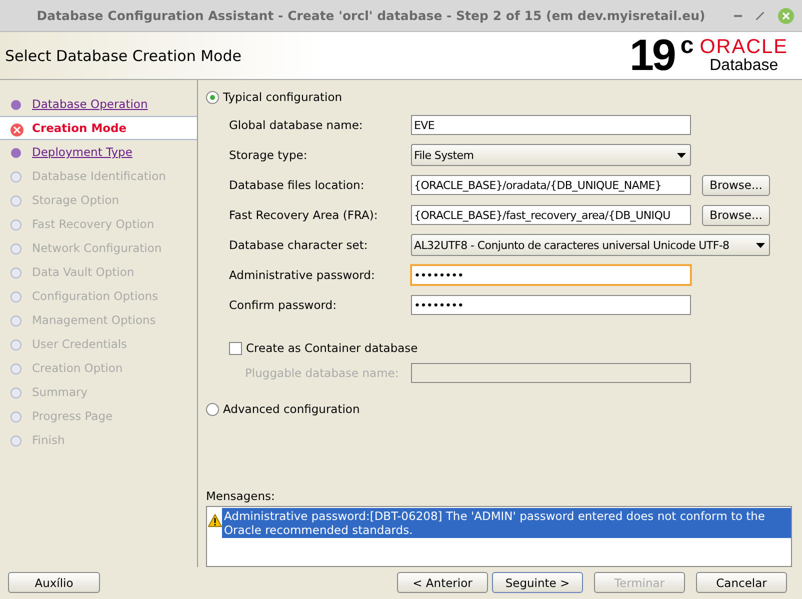 This screenshot has width=802, height=599. Describe the element at coordinates (79, 128) in the screenshot. I see `step-label: Creation Mode` at that location.